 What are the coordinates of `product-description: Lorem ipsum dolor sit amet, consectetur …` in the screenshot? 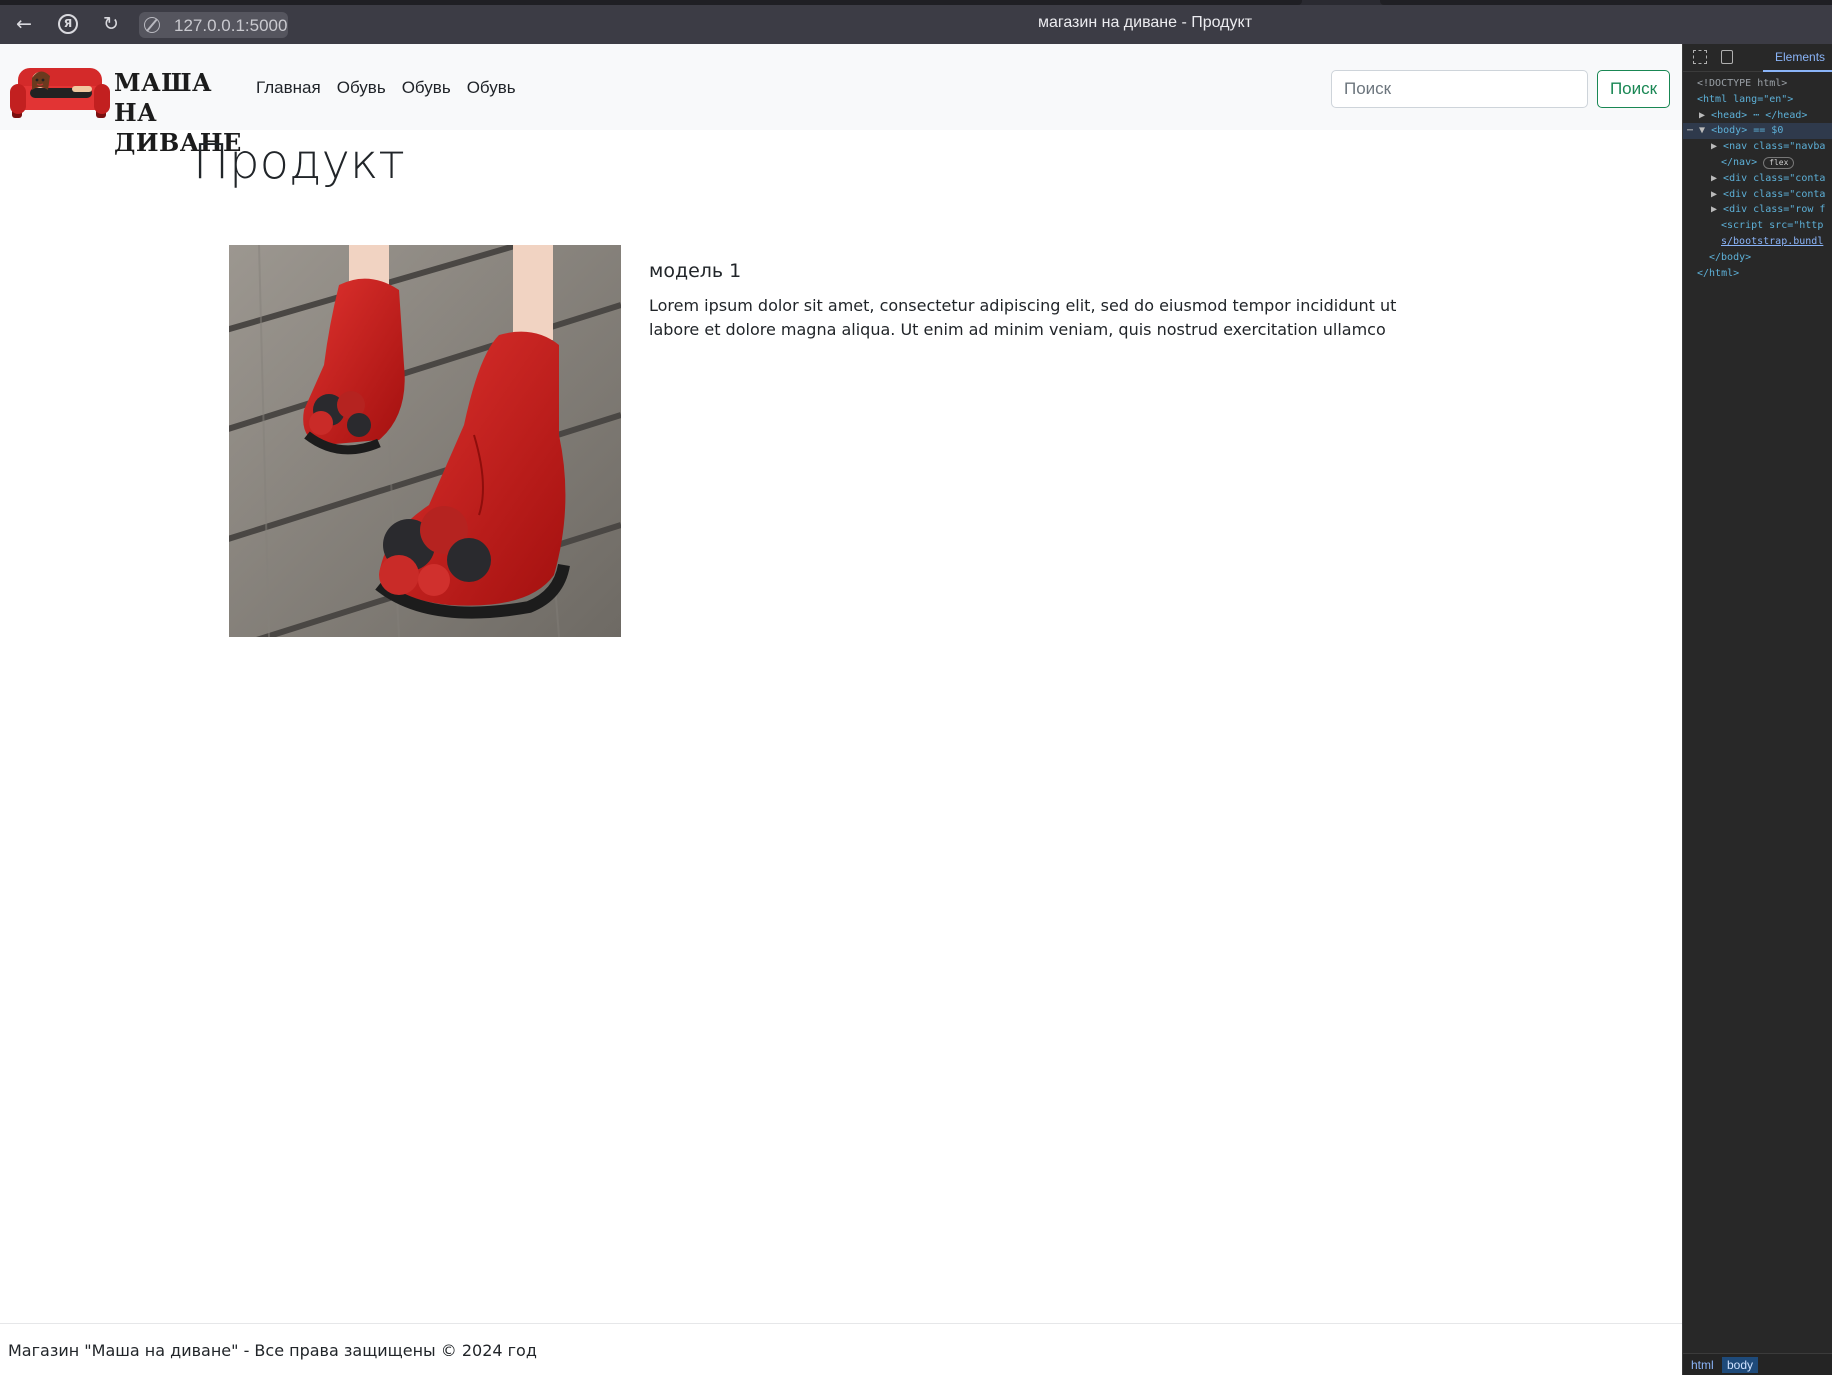 It's located at (1023, 317).